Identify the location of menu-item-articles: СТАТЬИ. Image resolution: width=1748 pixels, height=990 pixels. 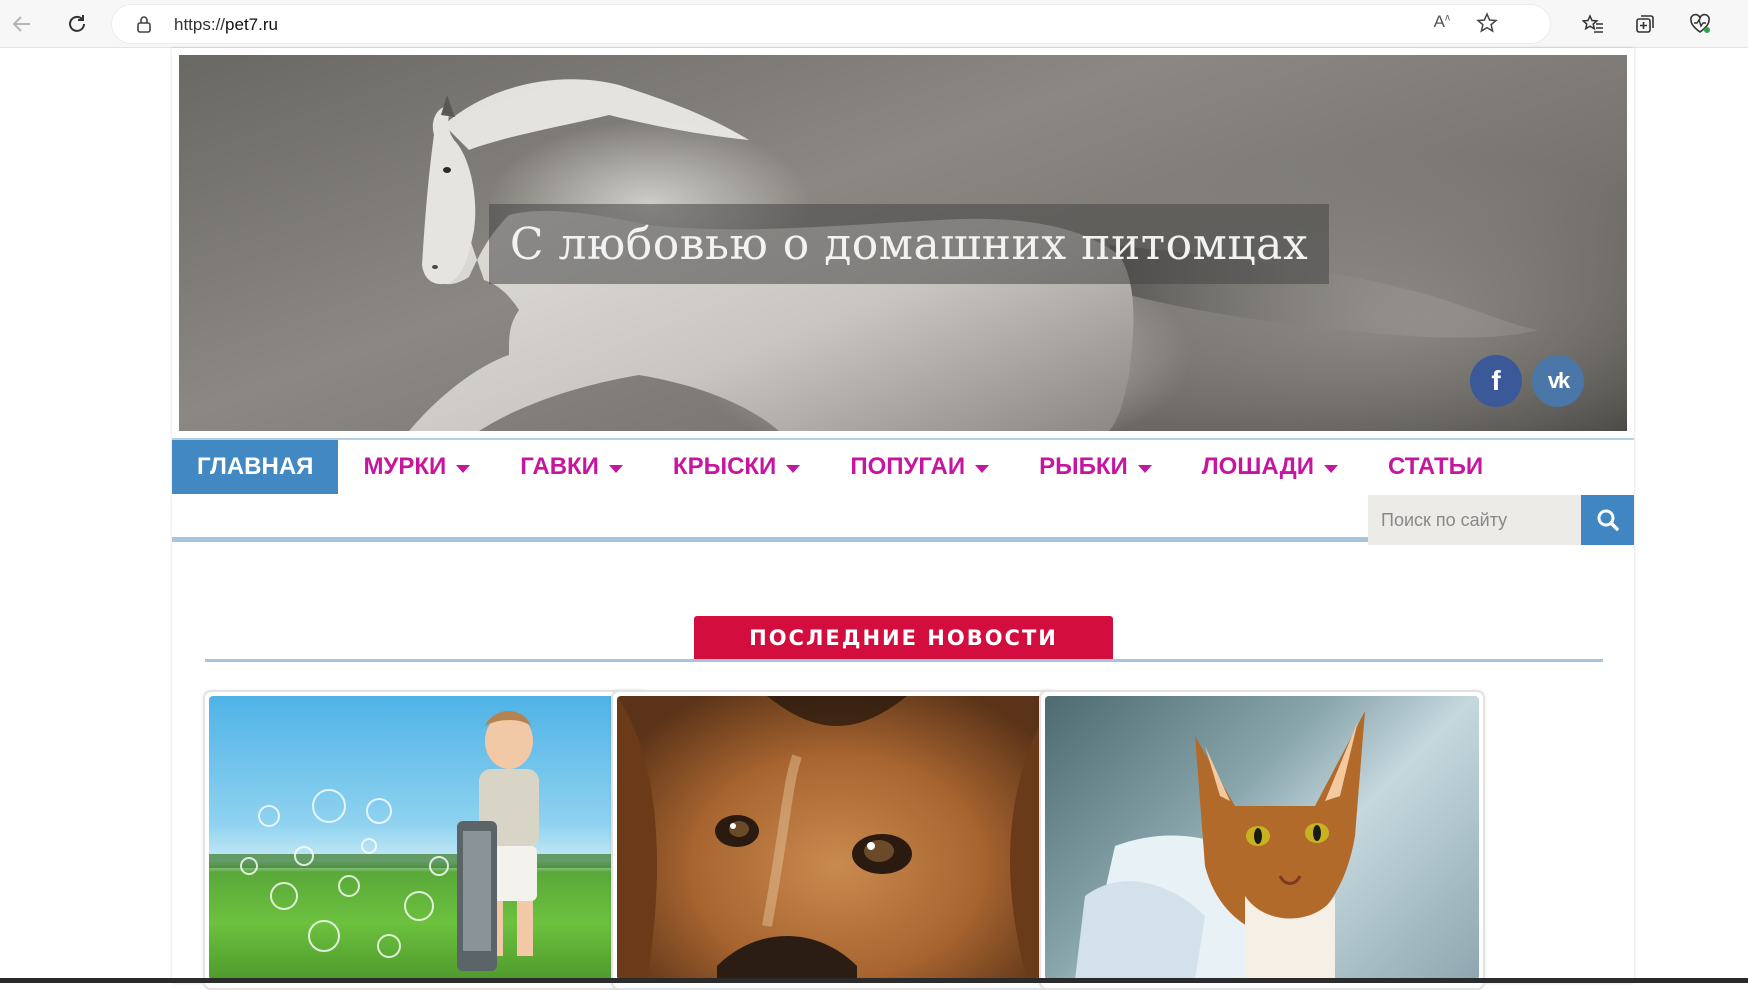
(1435, 467).